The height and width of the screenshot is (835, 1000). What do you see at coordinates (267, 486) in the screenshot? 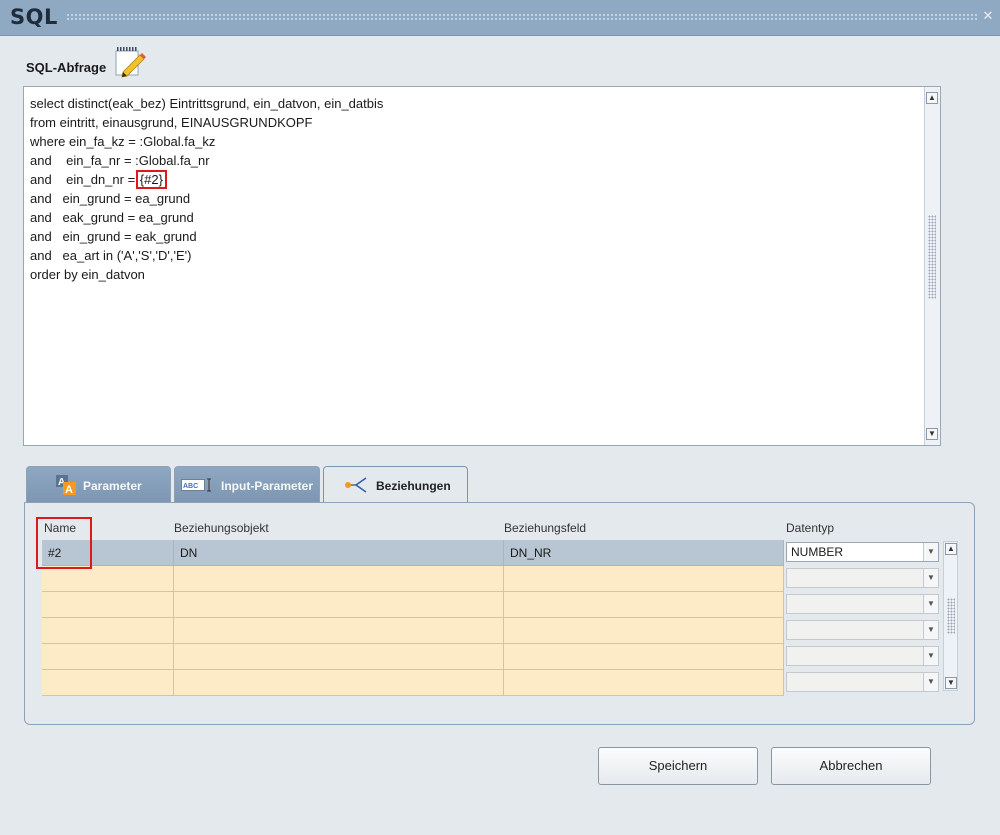
I see `tab-label: Input-Parameter` at bounding box center [267, 486].